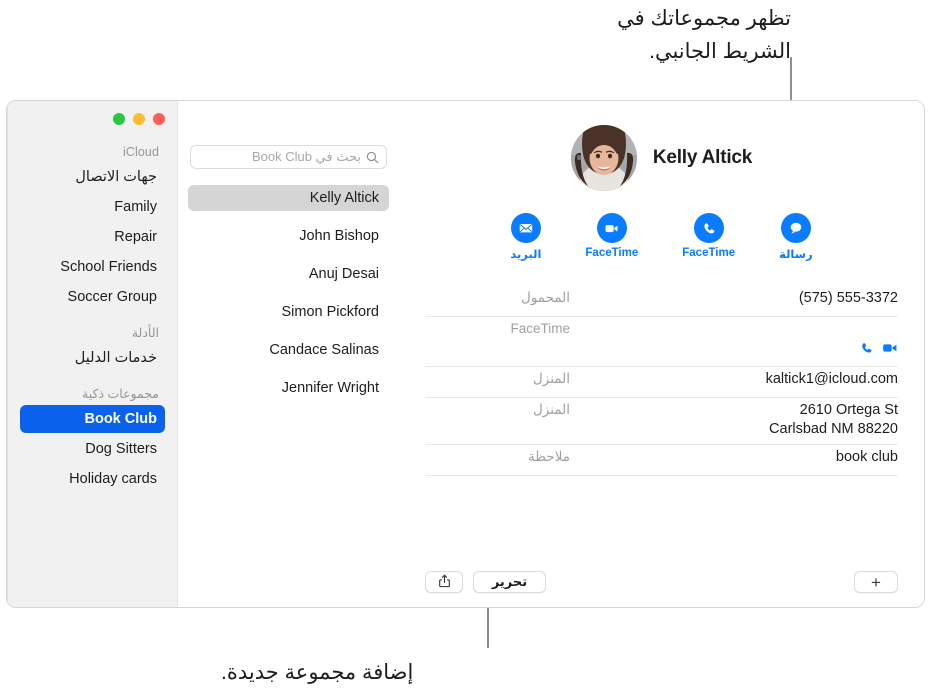 This screenshot has width=931, height=697. I want to click on detail-left-buttons: تحرير, so click(485, 582).